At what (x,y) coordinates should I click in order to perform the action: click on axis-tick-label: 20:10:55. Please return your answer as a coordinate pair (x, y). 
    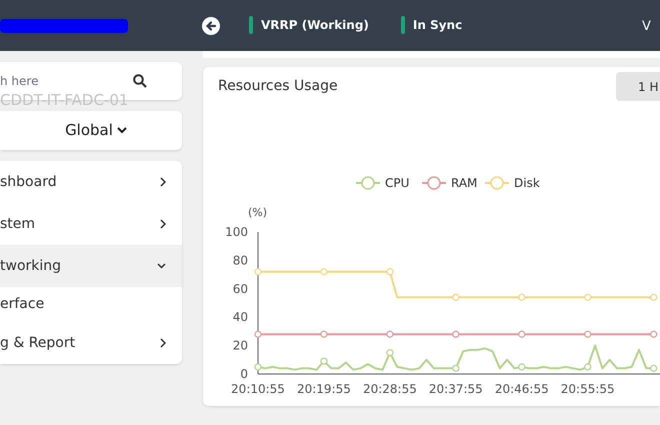
    Looking at the image, I should click on (258, 389).